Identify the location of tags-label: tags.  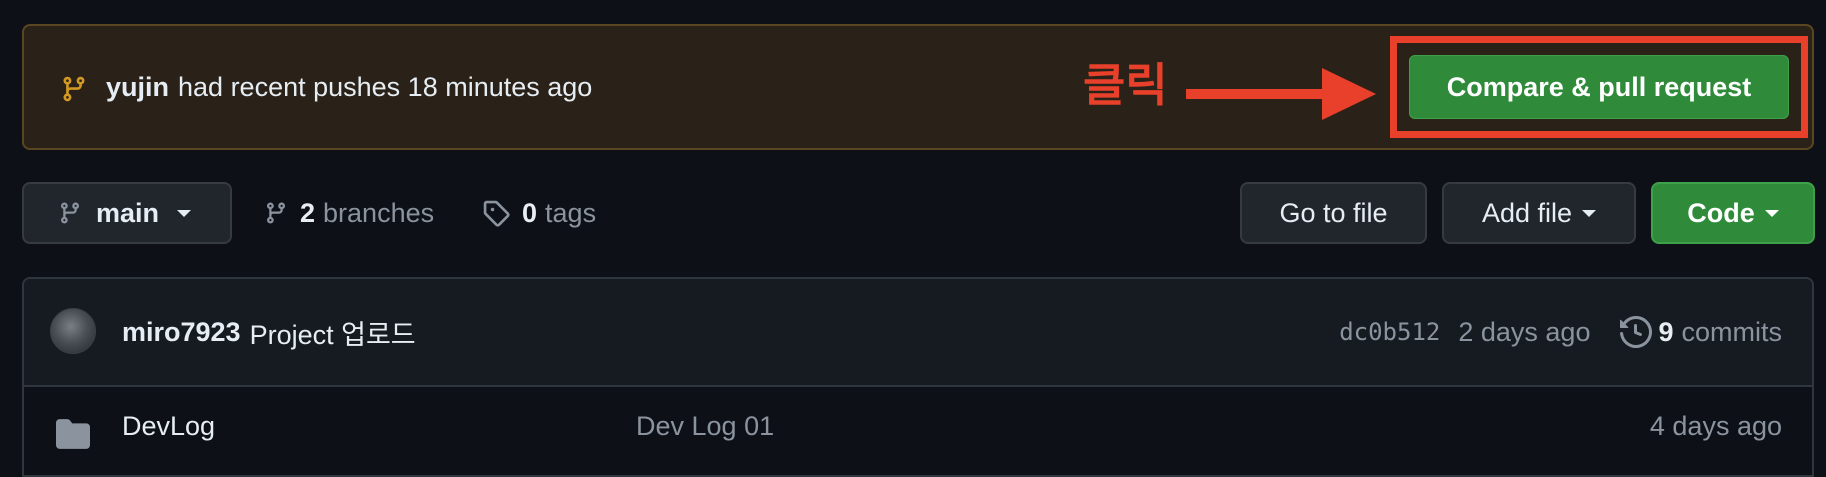
(571, 212).